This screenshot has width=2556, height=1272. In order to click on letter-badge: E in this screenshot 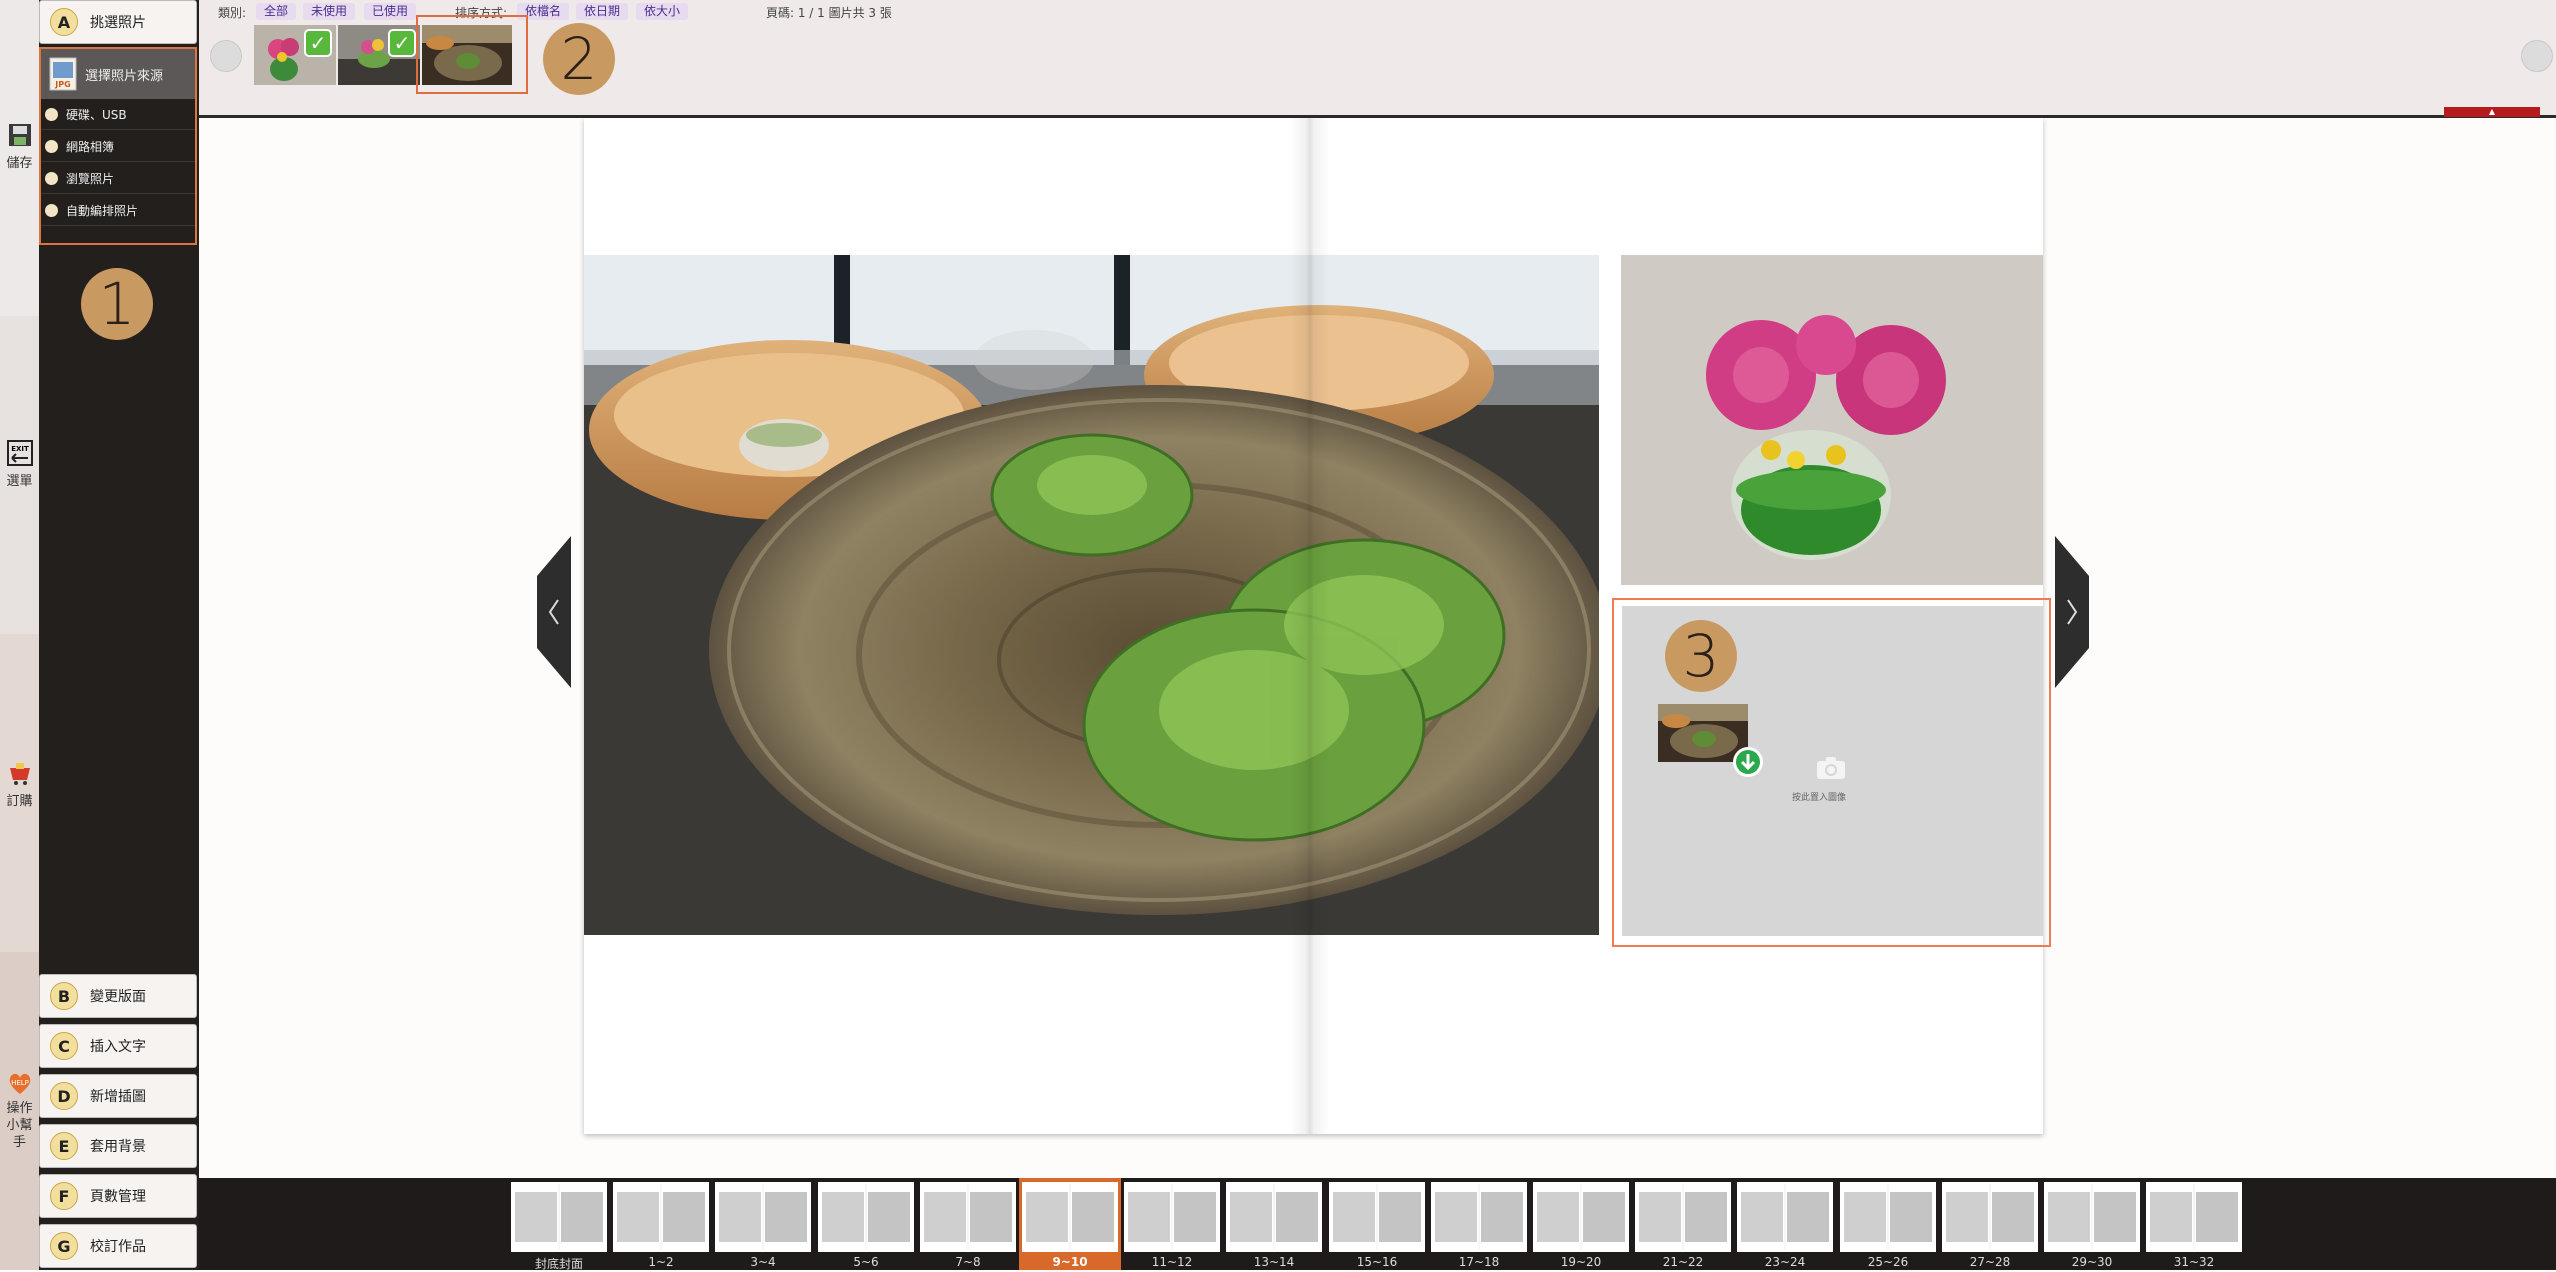, I will do `click(64, 1146)`.